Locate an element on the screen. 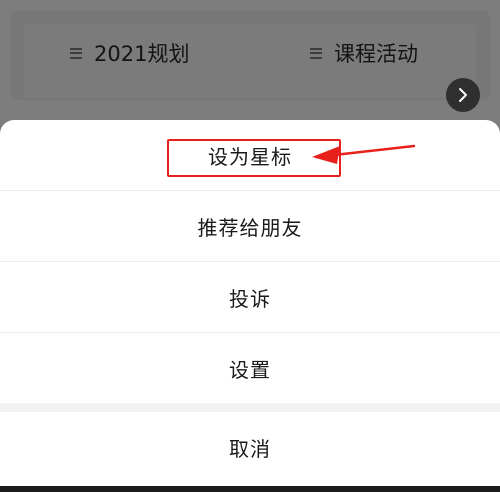 Image resolution: width=500 pixels, height=492 pixels. sheet-separator is located at coordinates (250, 407).